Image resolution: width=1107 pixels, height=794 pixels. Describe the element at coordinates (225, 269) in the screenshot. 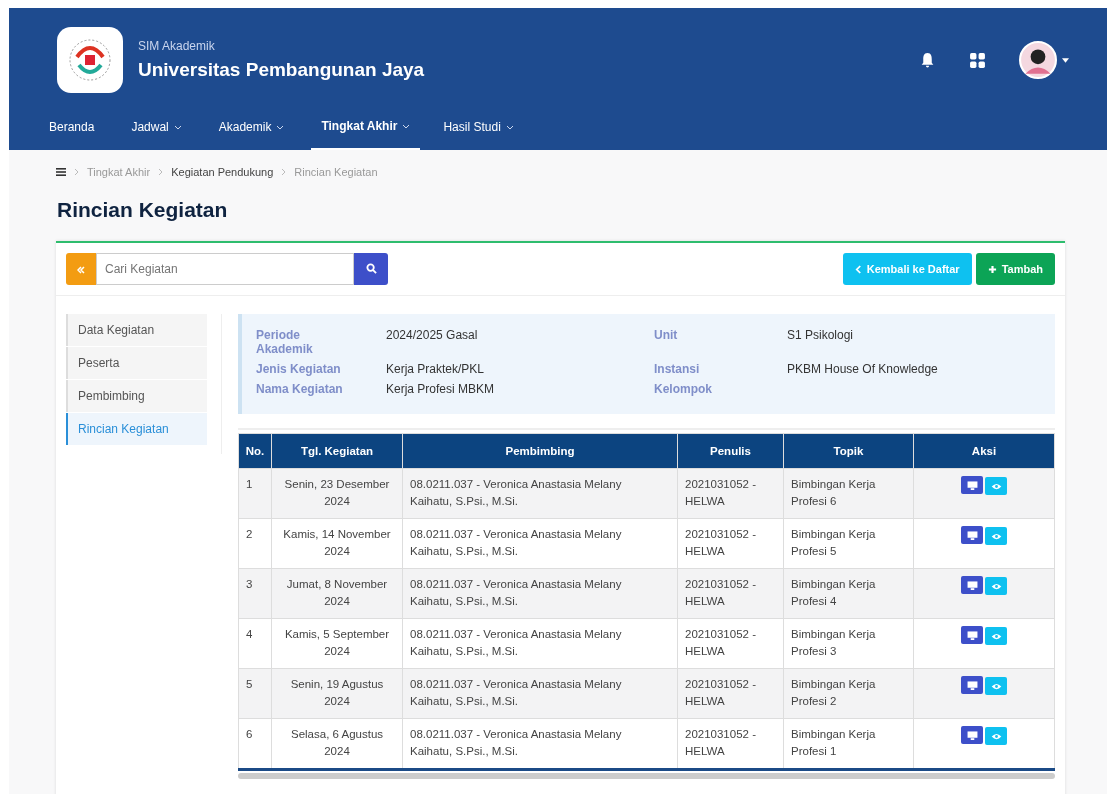

I see `search-field: Cari Kegiatan` at that location.